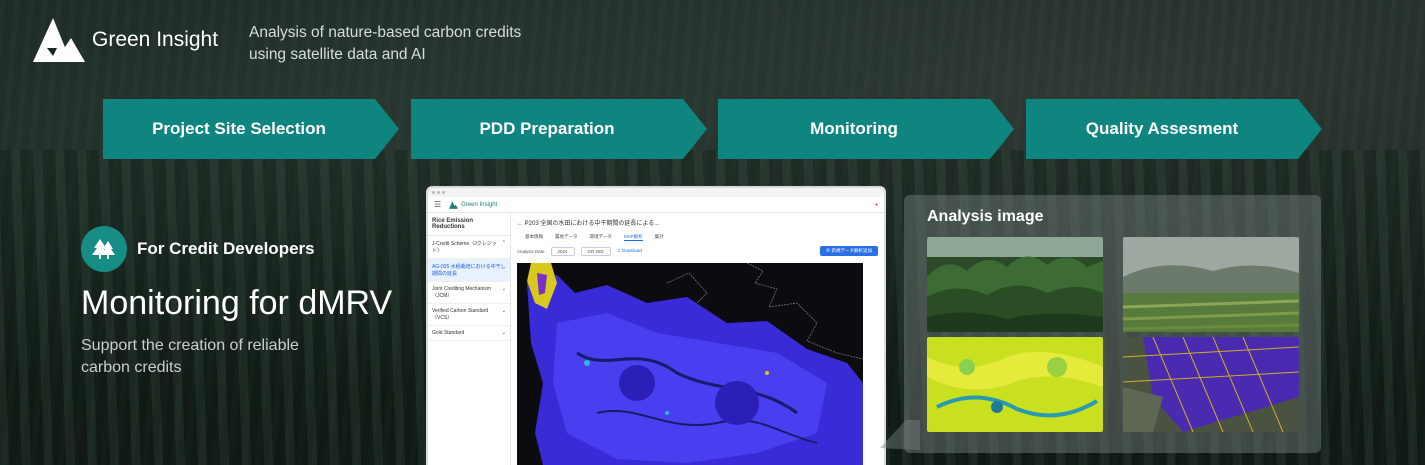 Image resolution: width=1425 pixels, height=465 pixels. I want to click on satellite-map, so click(690, 364).